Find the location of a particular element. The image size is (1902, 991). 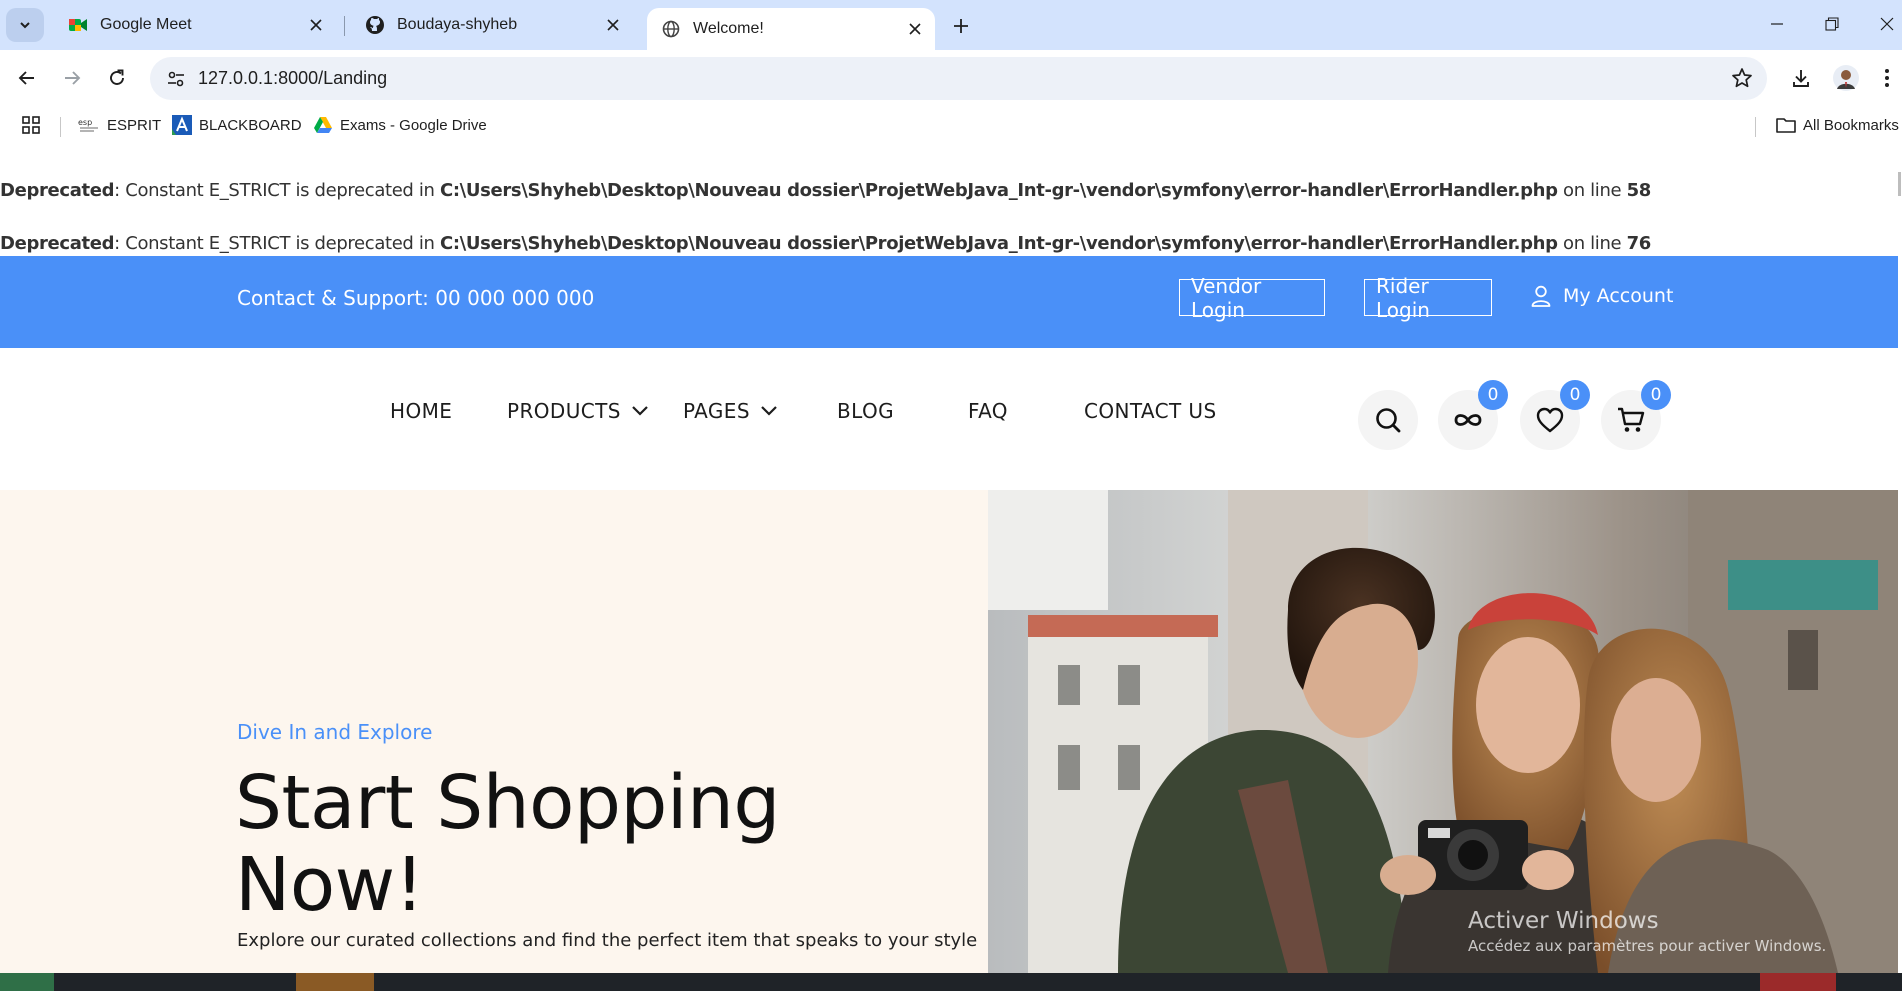

arrow-right-icon is located at coordinates (73, 78).